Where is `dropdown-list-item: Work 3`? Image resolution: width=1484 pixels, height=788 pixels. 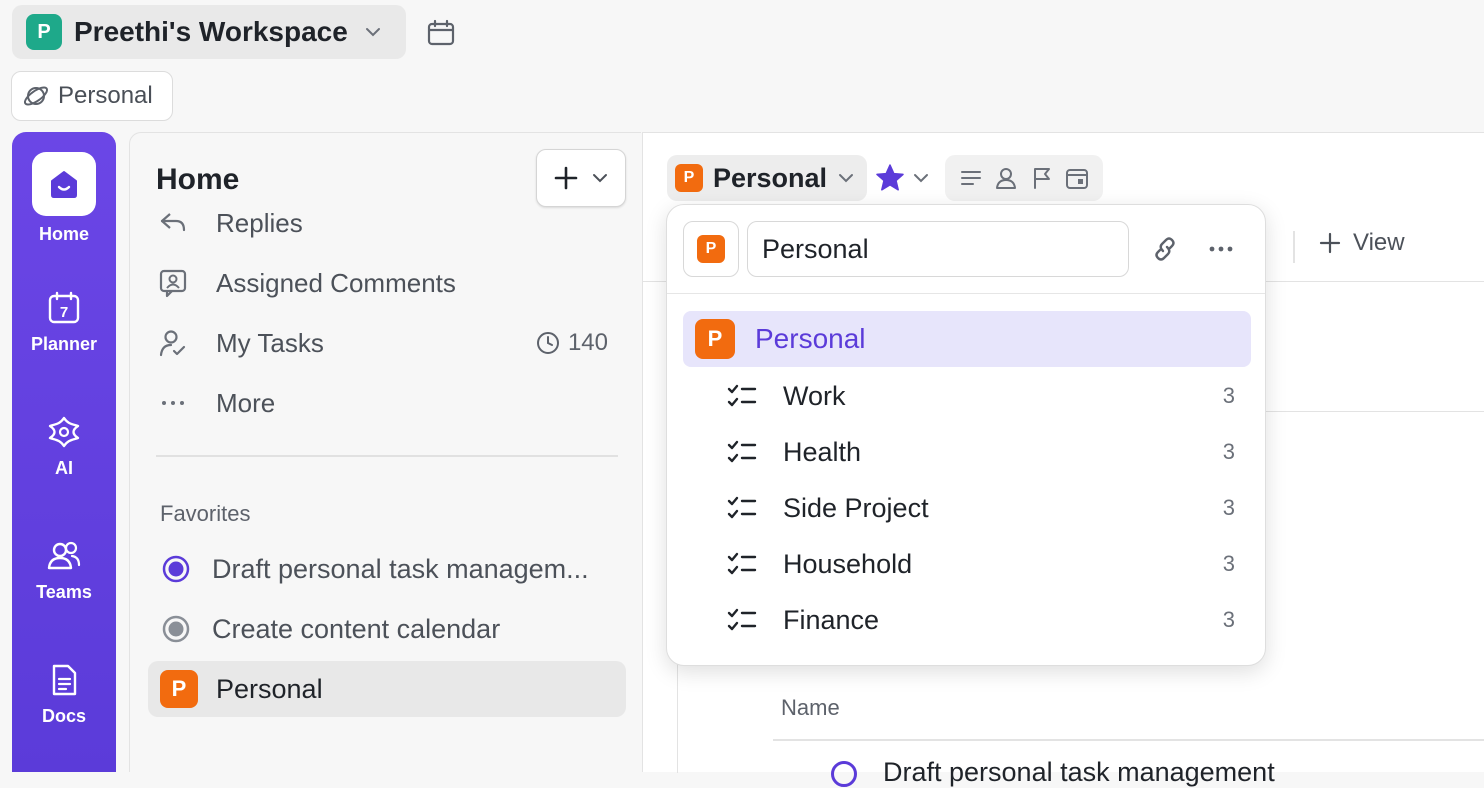
dropdown-list-item: Work 3 is located at coordinates (987, 396).